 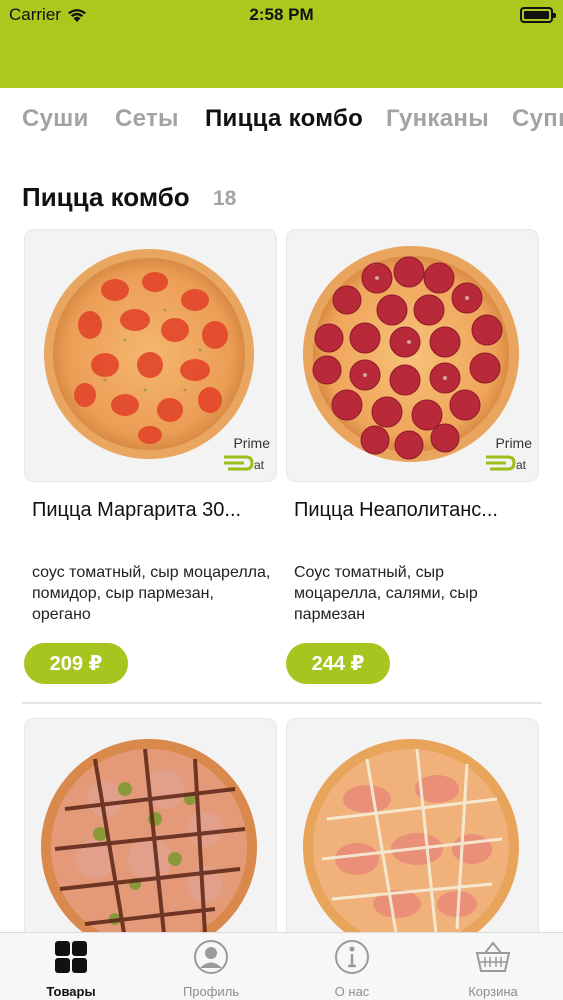 I want to click on divider, so click(x=282, y=703).